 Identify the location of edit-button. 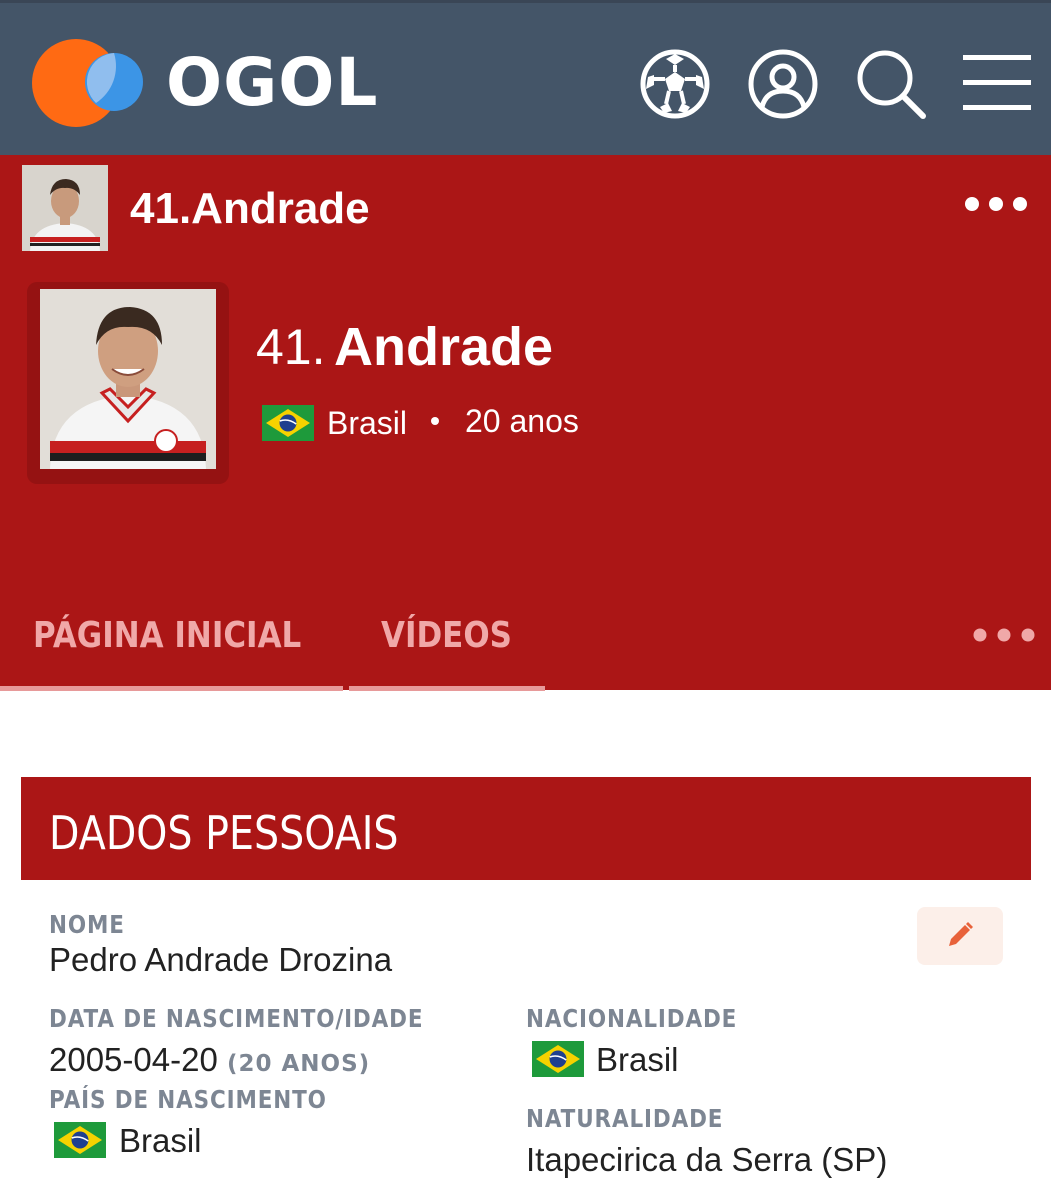
(960, 936).